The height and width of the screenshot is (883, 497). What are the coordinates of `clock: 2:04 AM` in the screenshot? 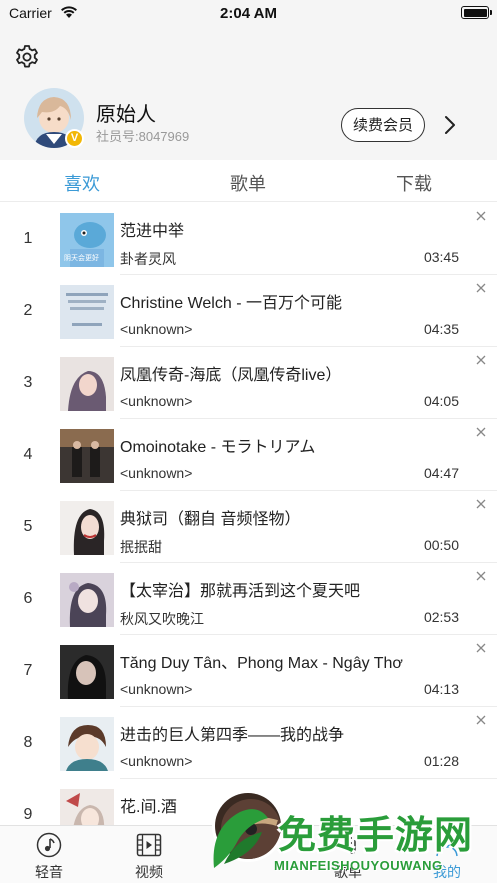 It's located at (248, 13).